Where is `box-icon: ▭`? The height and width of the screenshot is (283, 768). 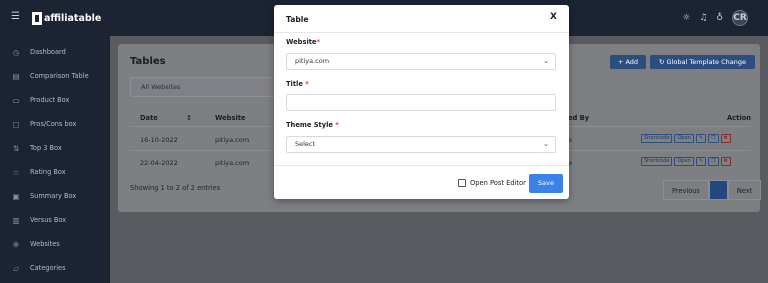
box-icon: ▭ is located at coordinates (16, 100).